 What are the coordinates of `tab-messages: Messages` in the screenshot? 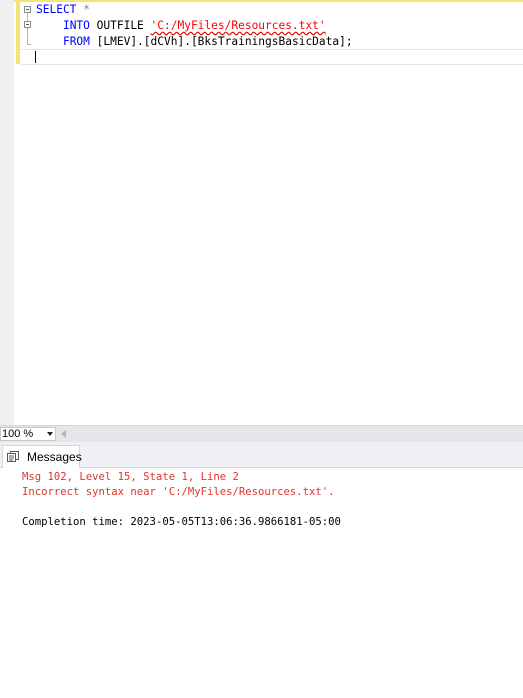 It's located at (42, 456).